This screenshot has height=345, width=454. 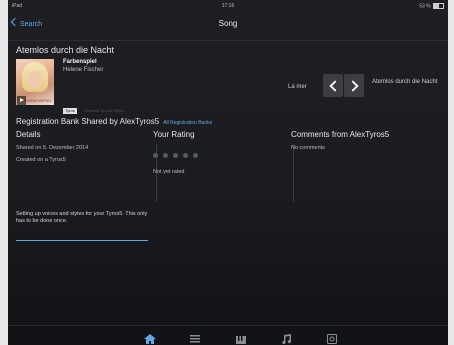 I want to click on previous-song-label: La mer, so click(x=297, y=87).